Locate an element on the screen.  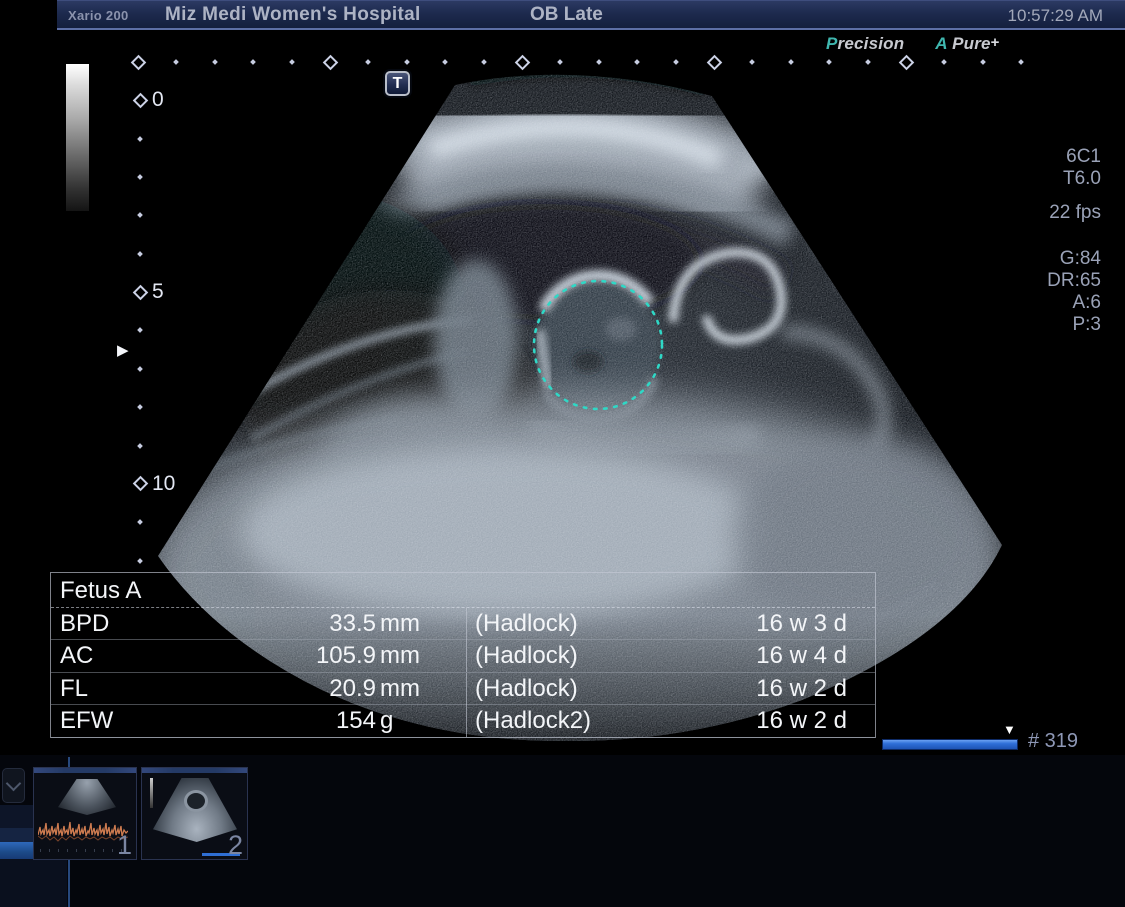
measurement-value: 105.9 is located at coordinates (345, 656).